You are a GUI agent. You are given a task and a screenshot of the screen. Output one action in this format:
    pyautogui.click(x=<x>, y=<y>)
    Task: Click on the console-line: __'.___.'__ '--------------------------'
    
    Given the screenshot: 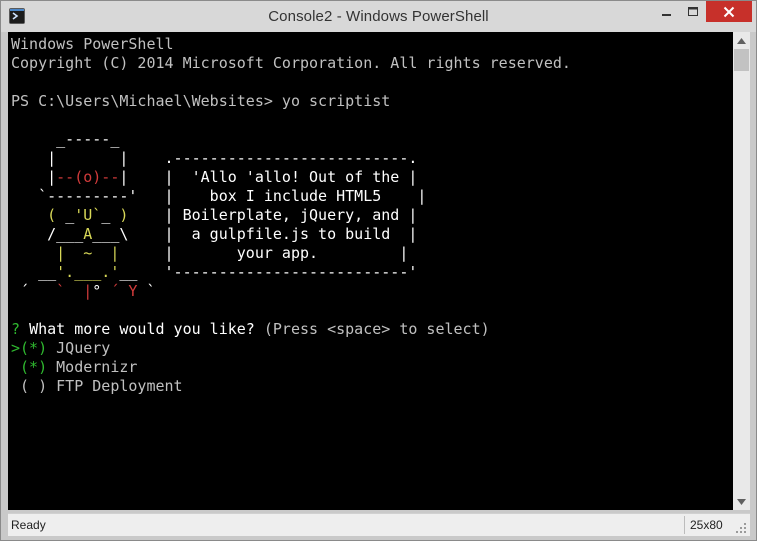 What is the action you would take?
    pyautogui.click(x=291, y=272)
    